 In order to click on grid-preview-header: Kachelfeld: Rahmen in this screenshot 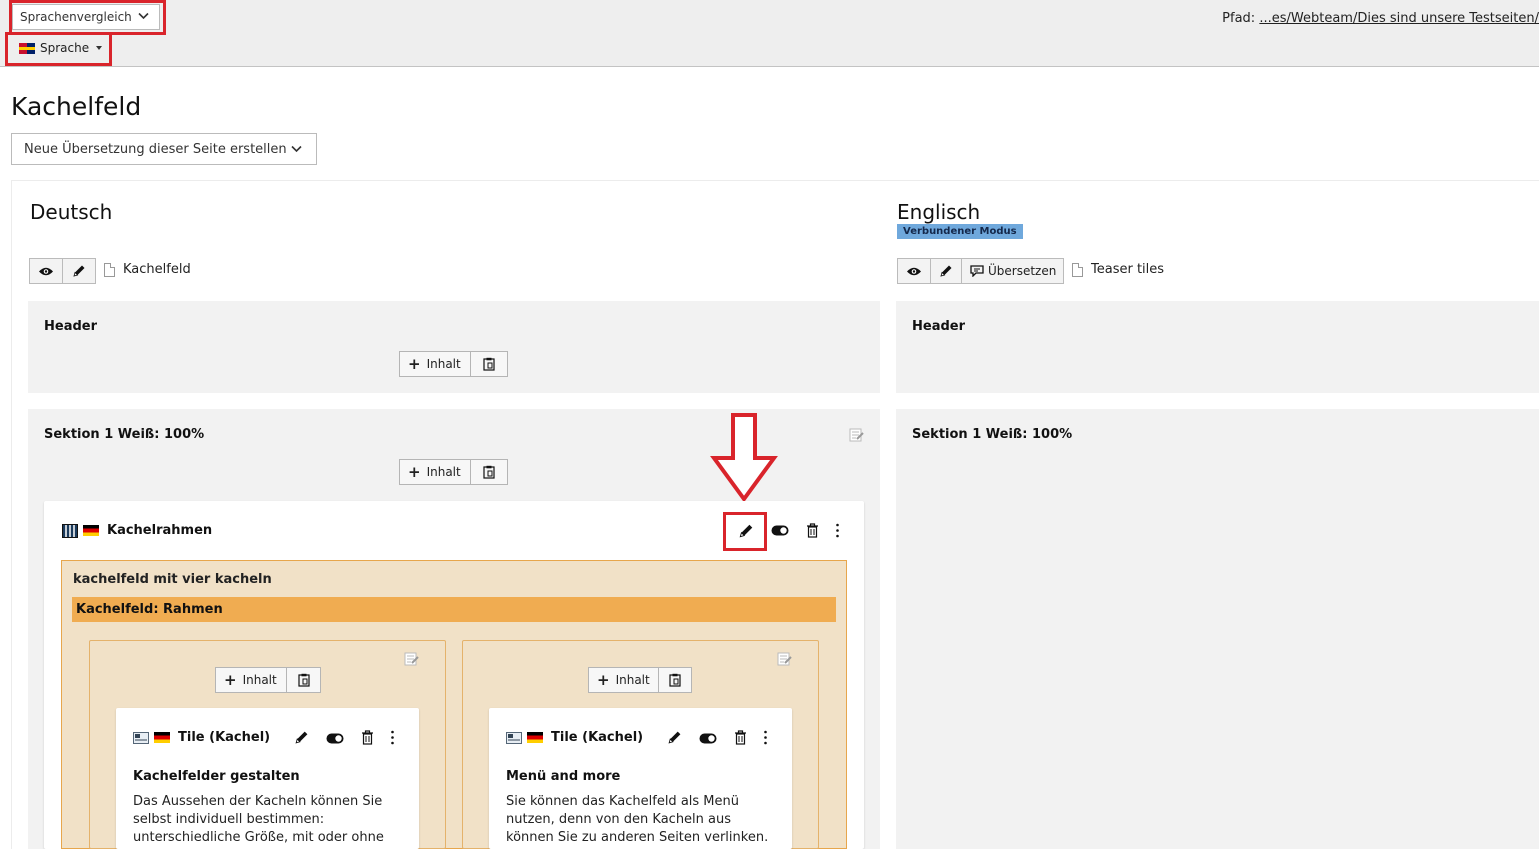, I will do `click(454, 609)`.